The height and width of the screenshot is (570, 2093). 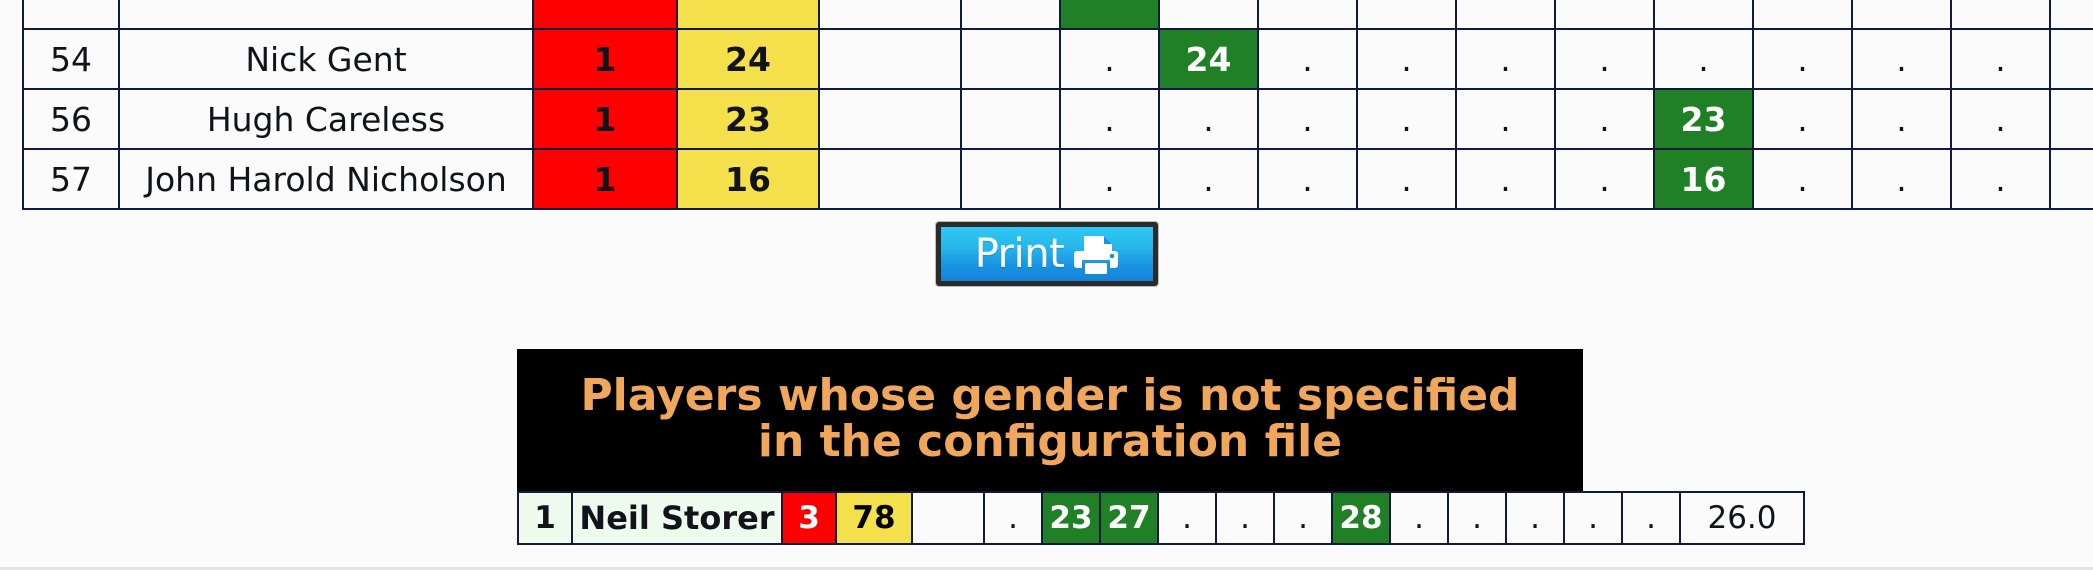 I want to click on cell-round-score: 28, so click(x=1361, y=518).